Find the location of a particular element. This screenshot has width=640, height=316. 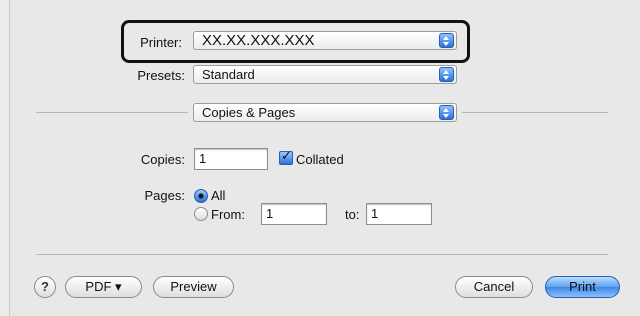

pages-from-field: 1 is located at coordinates (294, 214).